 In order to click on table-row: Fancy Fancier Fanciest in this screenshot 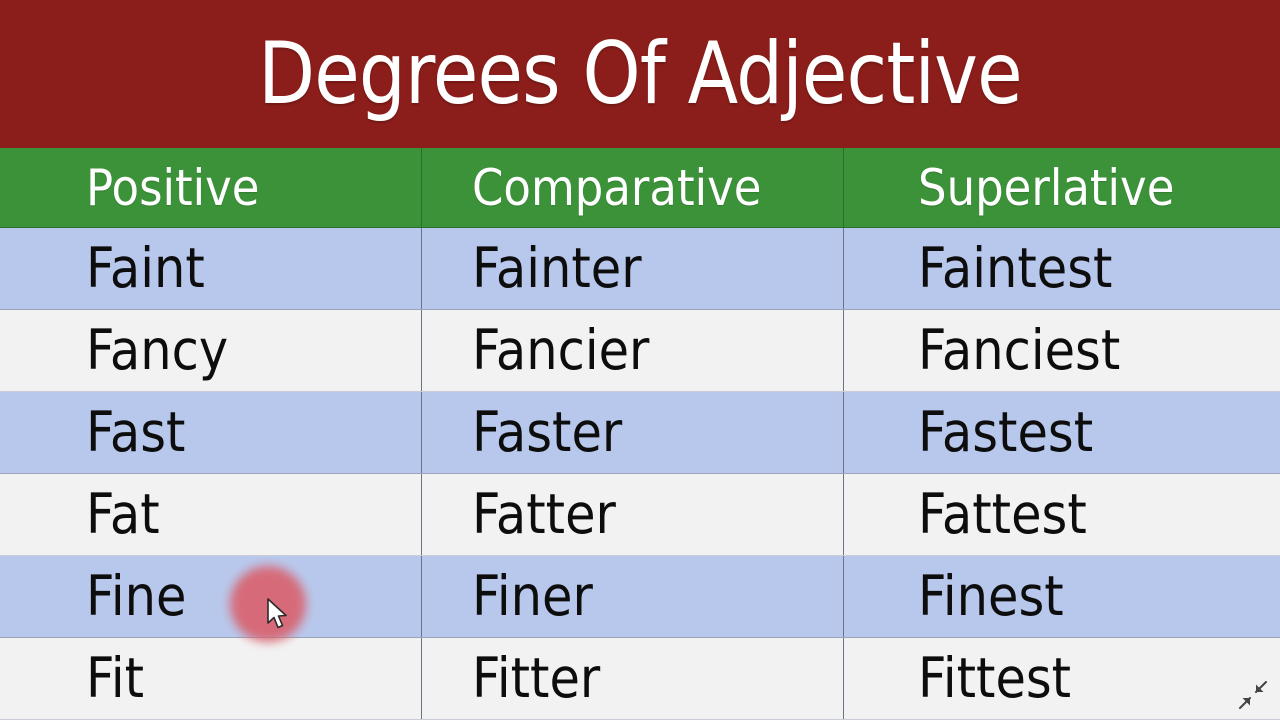, I will do `click(640, 351)`.